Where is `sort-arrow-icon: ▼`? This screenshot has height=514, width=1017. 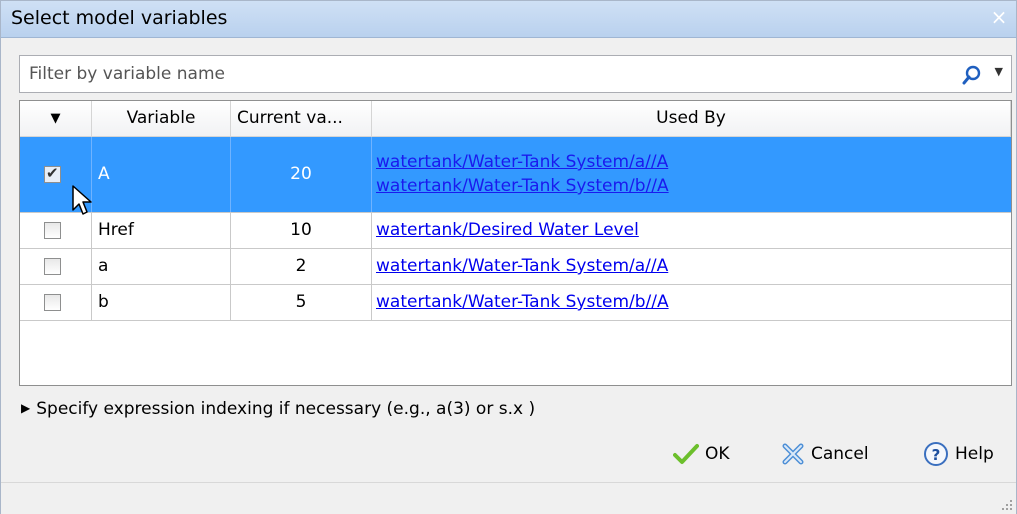 sort-arrow-icon: ▼ is located at coordinates (55, 118).